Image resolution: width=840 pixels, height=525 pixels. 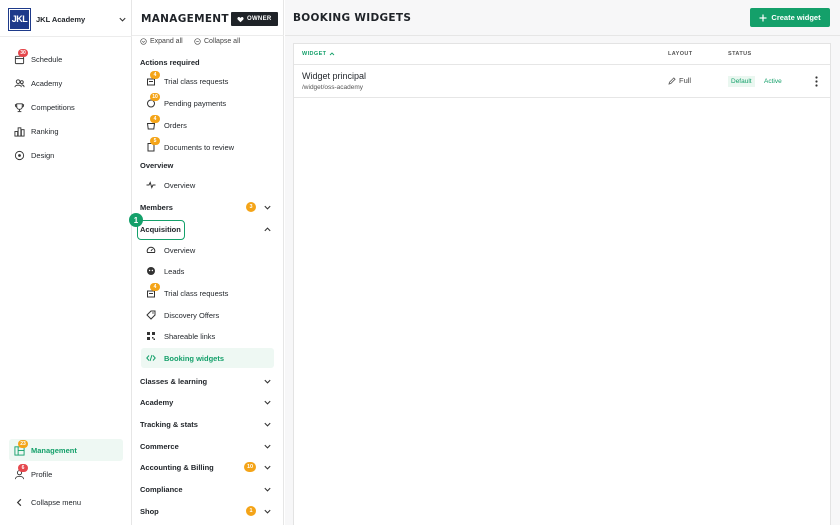 I want to click on academy-logo: JKL, so click(x=19, y=19).